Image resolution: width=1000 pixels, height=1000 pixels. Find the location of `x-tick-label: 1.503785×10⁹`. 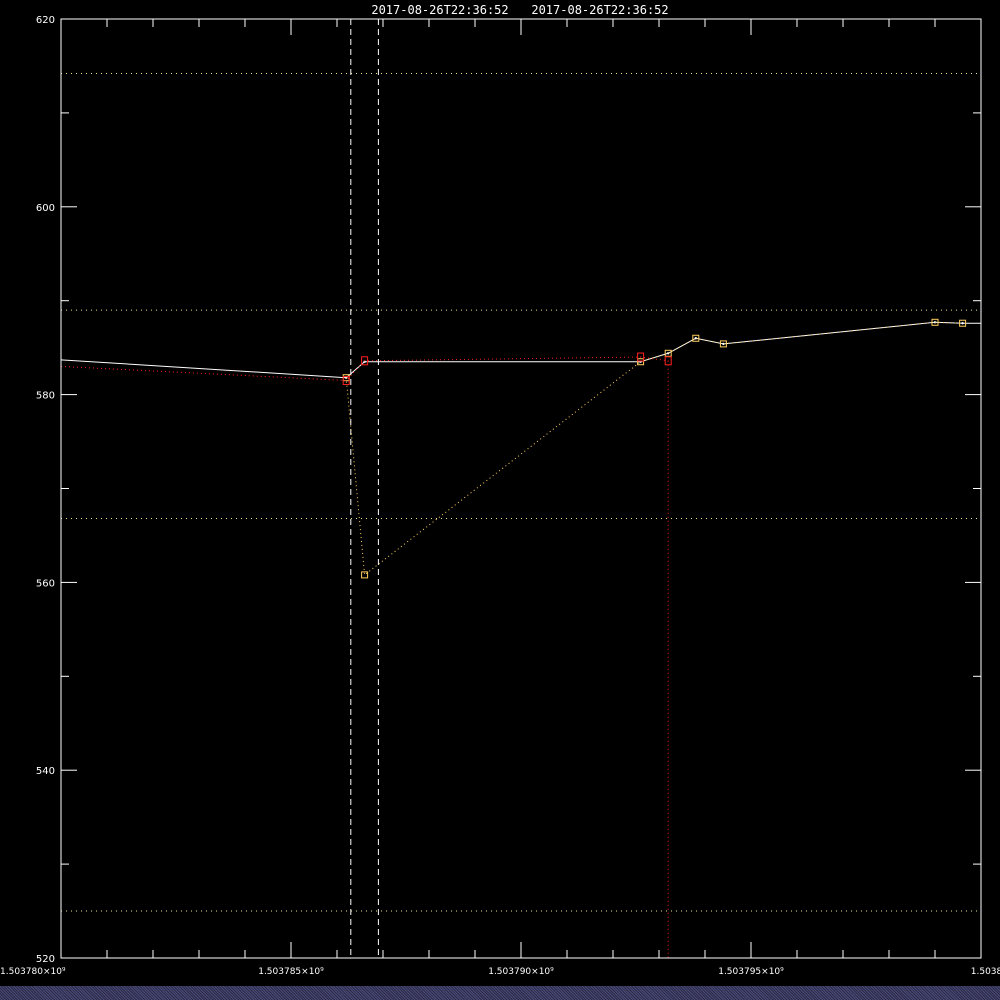

x-tick-label: 1.503785×10⁹ is located at coordinates (291, 972).